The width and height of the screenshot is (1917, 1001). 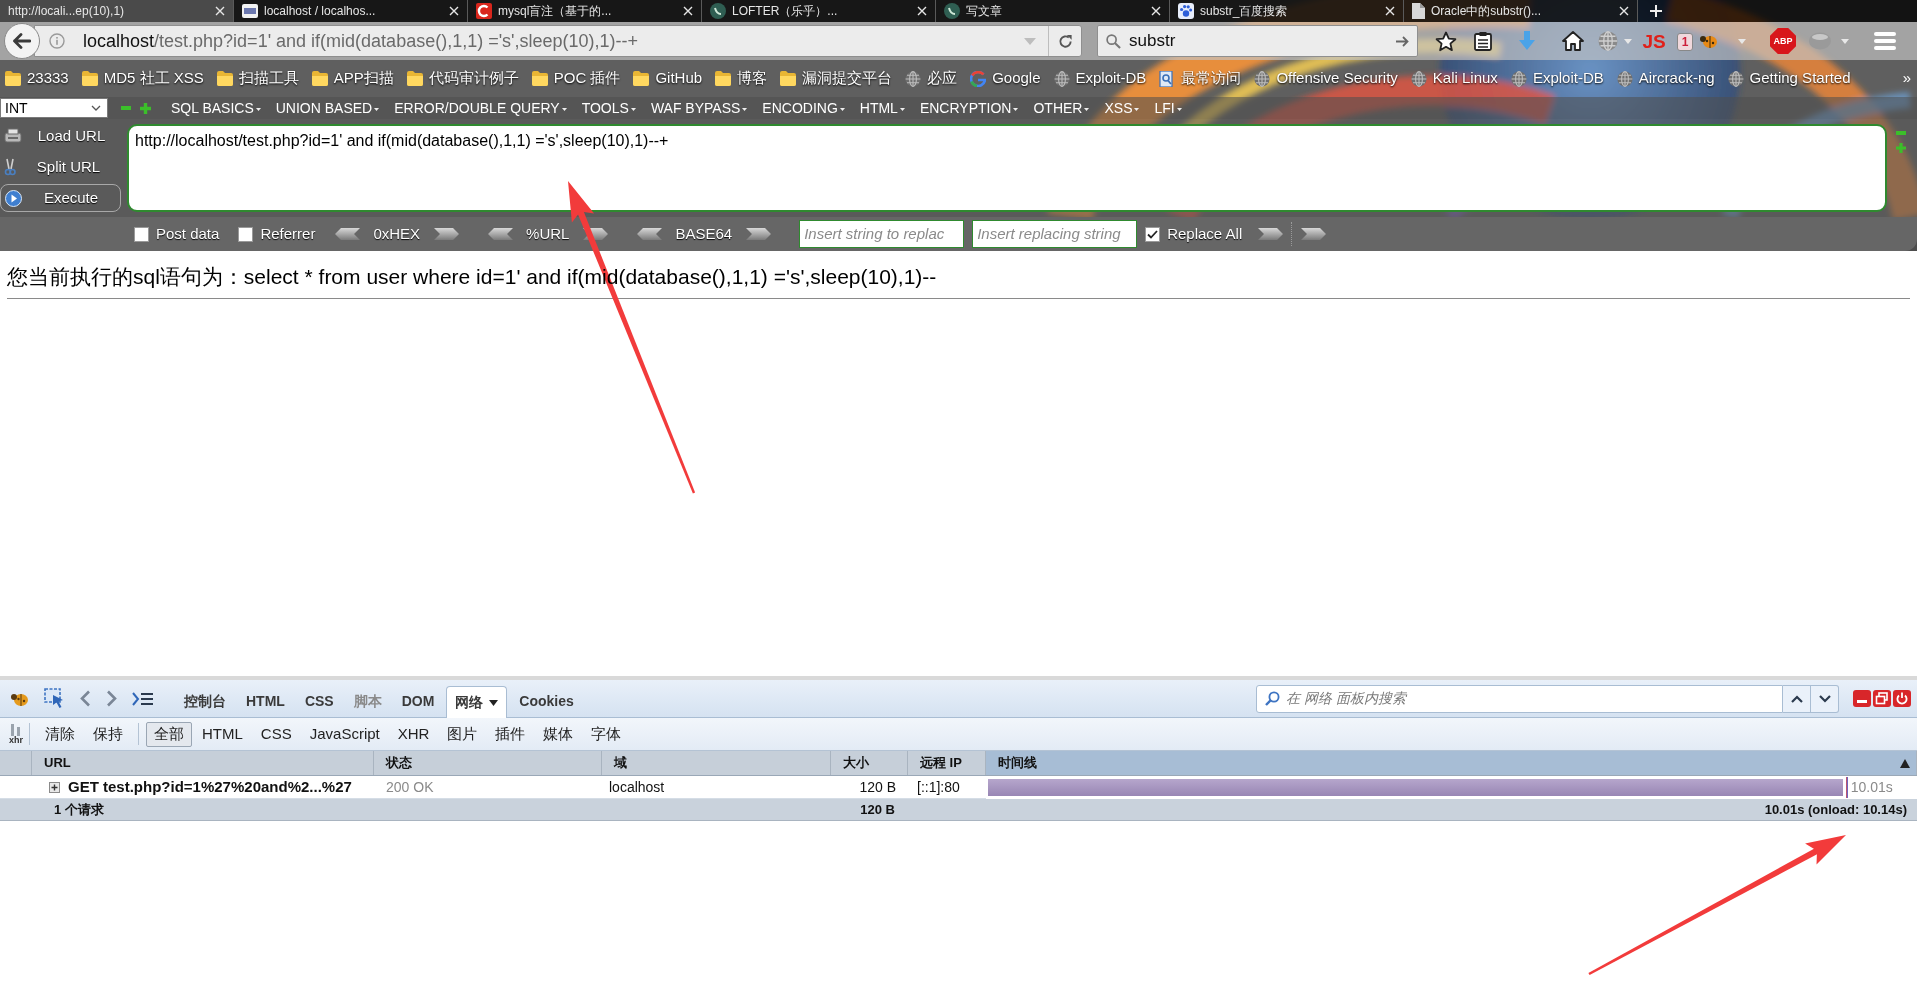 What do you see at coordinates (882, 234) in the screenshot?
I see `text-input: Insert string to replac` at bounding box center [882, 234].